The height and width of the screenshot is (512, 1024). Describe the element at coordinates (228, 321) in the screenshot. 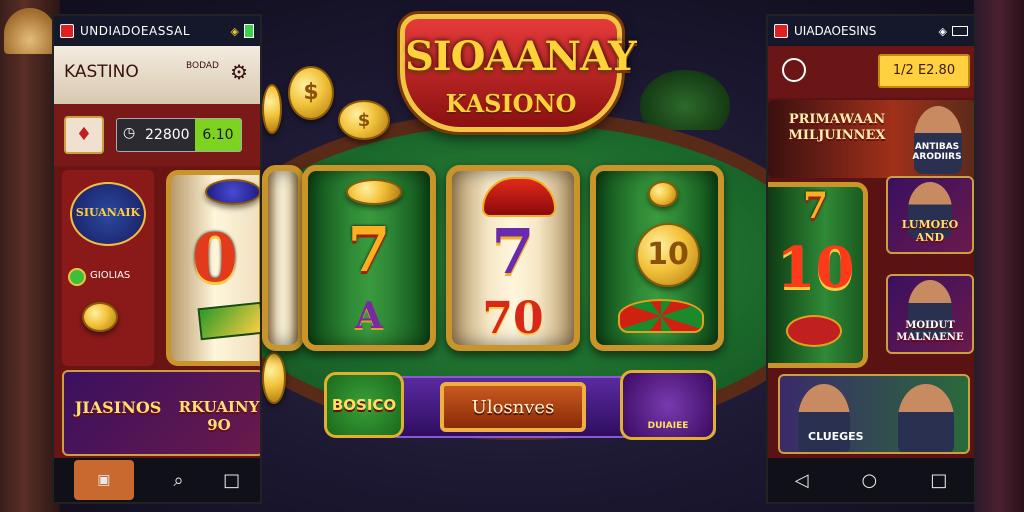

I see `cash-icon` at that location.